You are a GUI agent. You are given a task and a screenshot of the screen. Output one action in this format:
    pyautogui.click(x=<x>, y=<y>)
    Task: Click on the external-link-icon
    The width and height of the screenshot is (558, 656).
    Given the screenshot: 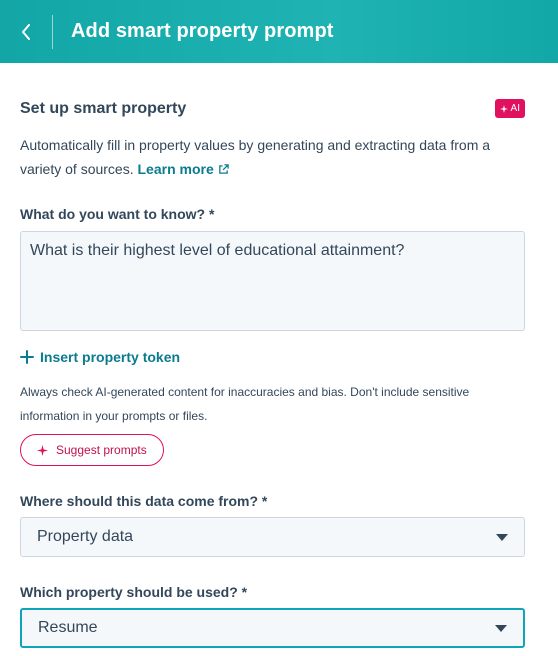 What is the action you would take?
    pyautogui.click(x=223, y=169)
    